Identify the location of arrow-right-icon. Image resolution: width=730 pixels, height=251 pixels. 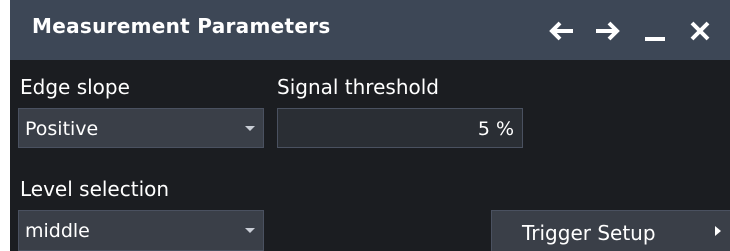
(608, 31).